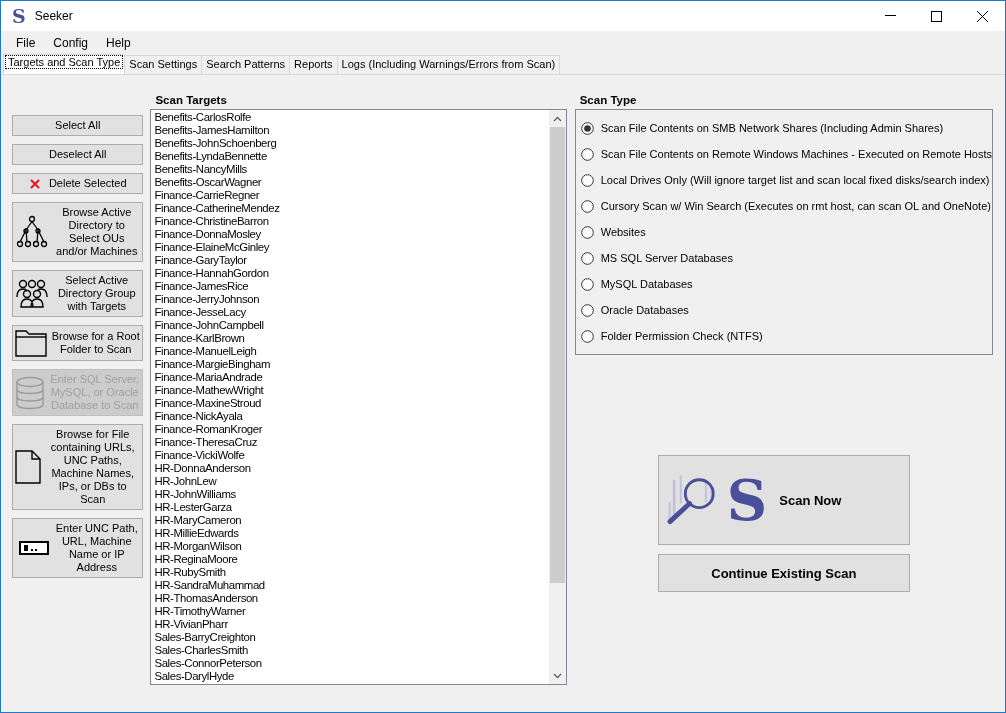 This screenshot has height=713, width=1006. Describe the element at coordinates (350, 507) in the screenshot. I see `list-item: HR-LesterGarza` at that location.